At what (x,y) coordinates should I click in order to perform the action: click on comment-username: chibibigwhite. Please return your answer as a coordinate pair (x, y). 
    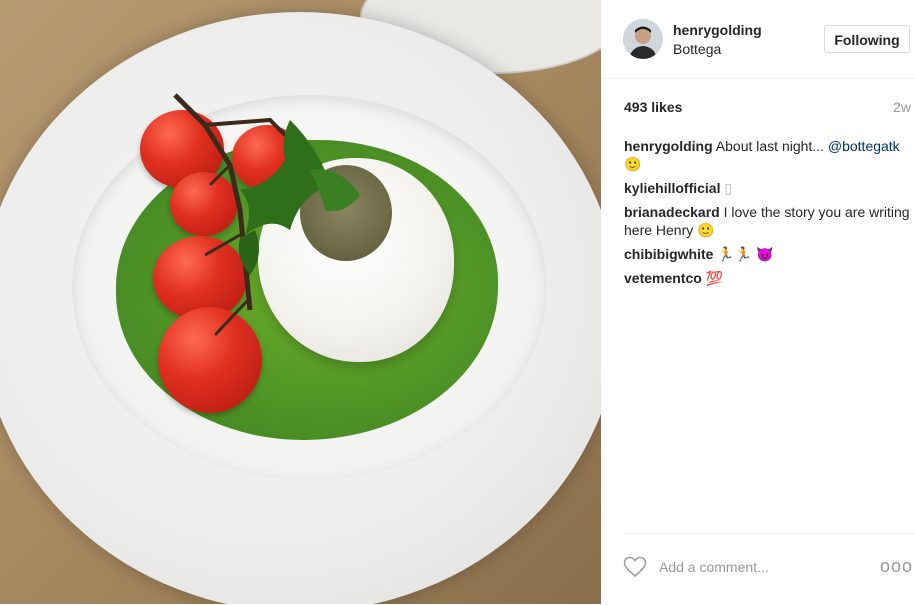
    Looking at the image, I should click on (668, 254).